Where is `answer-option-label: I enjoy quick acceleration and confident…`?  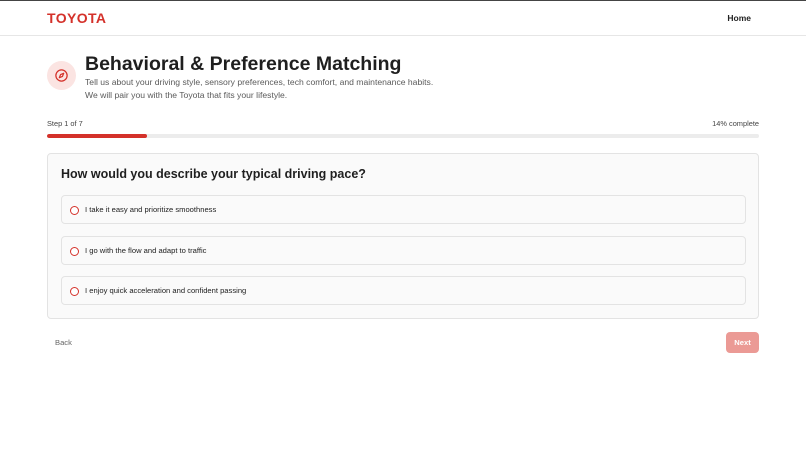
answer-option-label: I enjoy quick acceleration and confident… is located at coordinates (166, 290).